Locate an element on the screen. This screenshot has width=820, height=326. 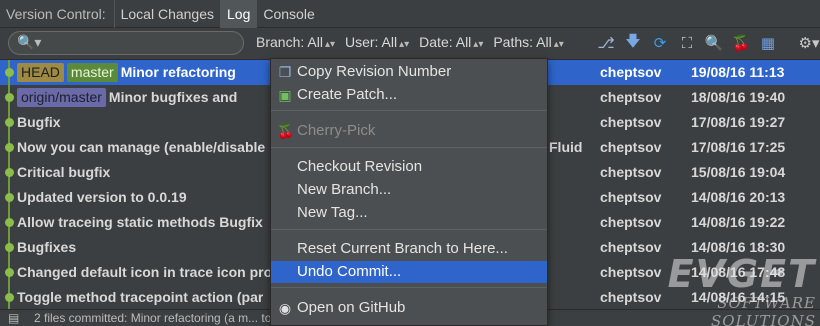
commit-message: Toggle method tracepoint action (par is located at coordinates (140, 297).